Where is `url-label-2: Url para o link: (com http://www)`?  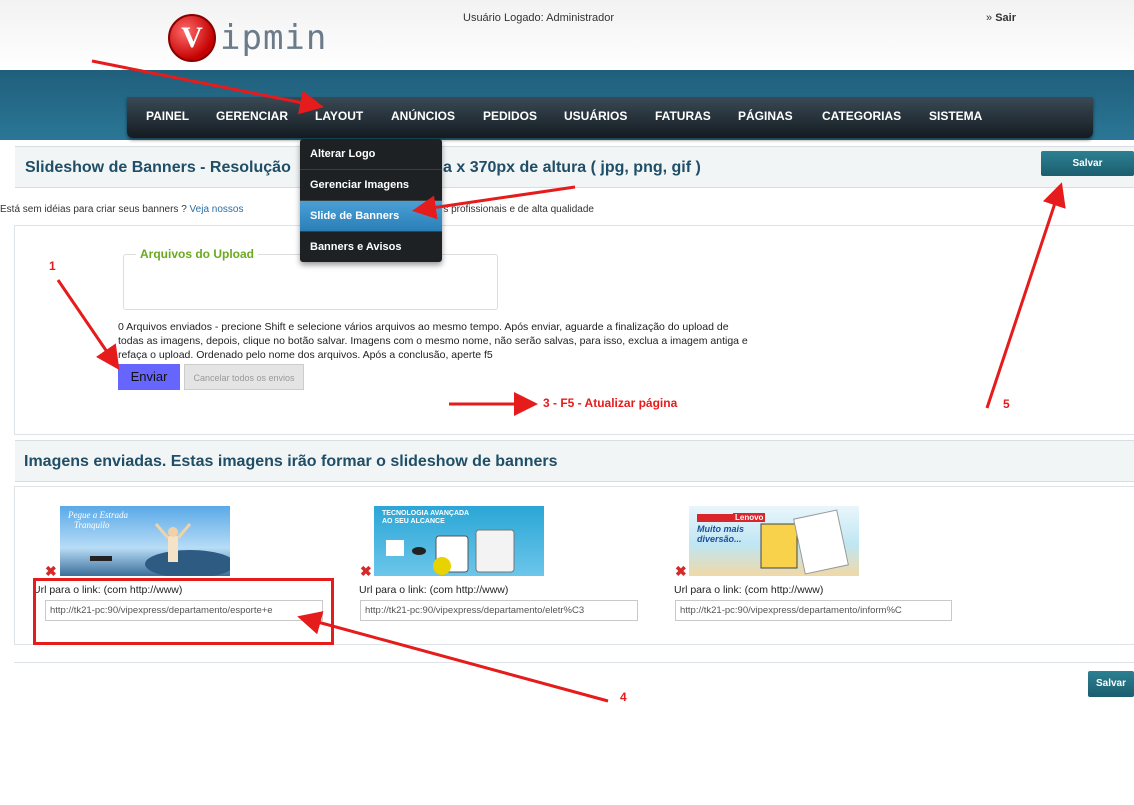 url-label-2: Url para o link: (com http://www) is located at coordinates (434, 590).